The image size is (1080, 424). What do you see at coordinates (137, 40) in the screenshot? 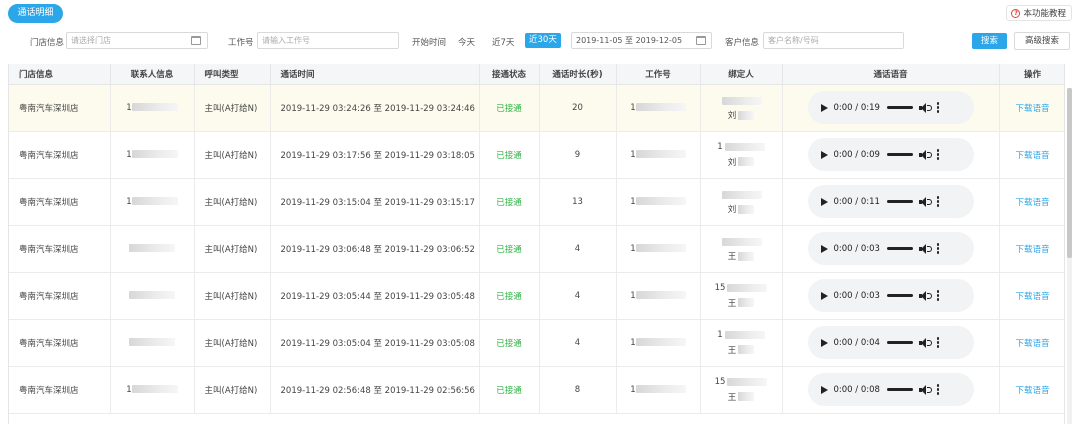
I see `store-select: 请选择门店` at bounding box center [137, 40].